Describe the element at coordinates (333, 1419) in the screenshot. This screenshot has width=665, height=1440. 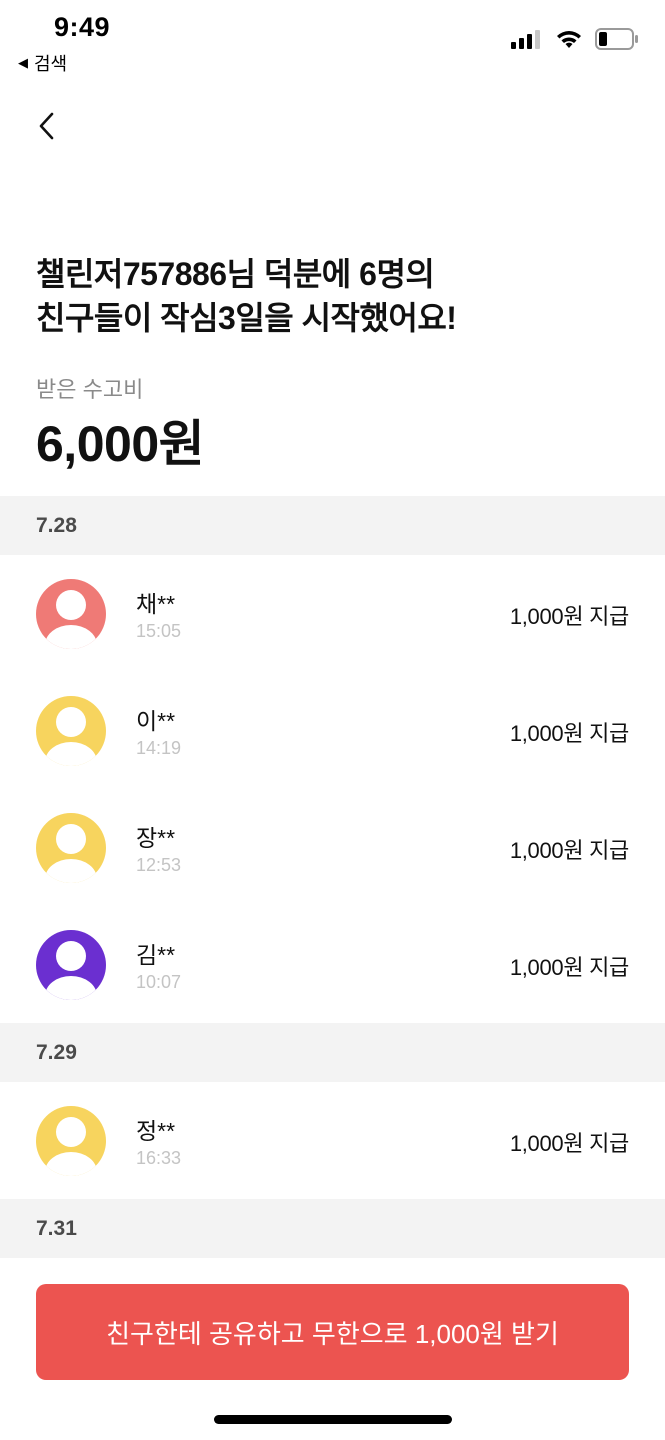
I see `home-indicator` at that location.